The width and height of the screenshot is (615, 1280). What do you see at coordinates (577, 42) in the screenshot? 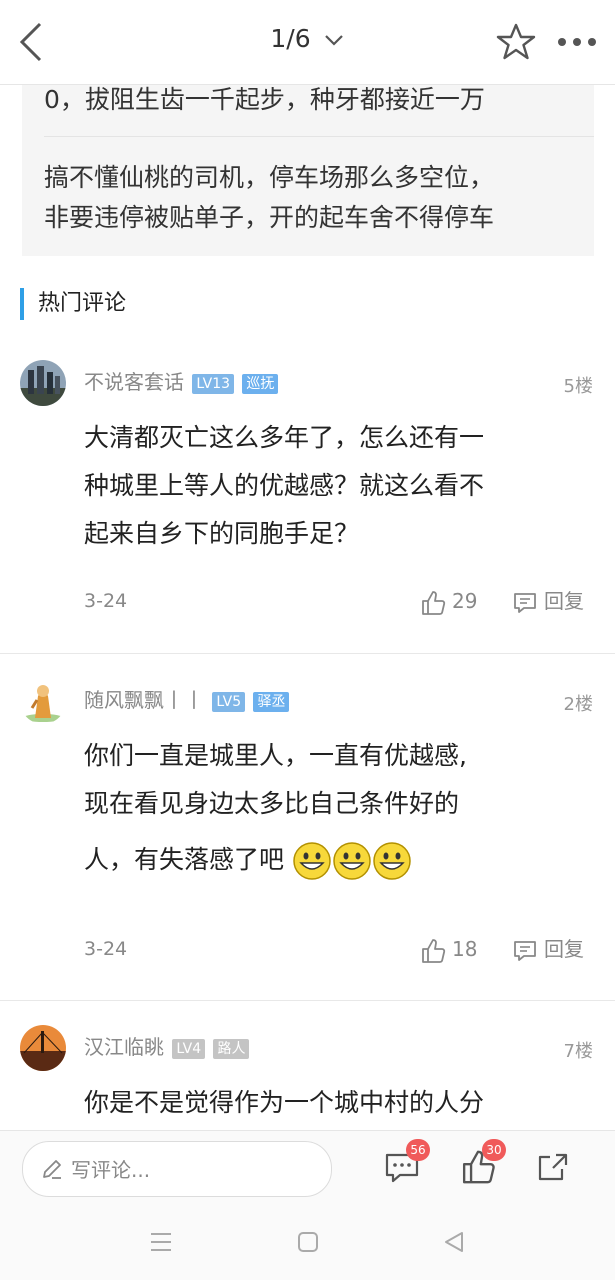
I see `more-icon` at bounding box center [577, 42].